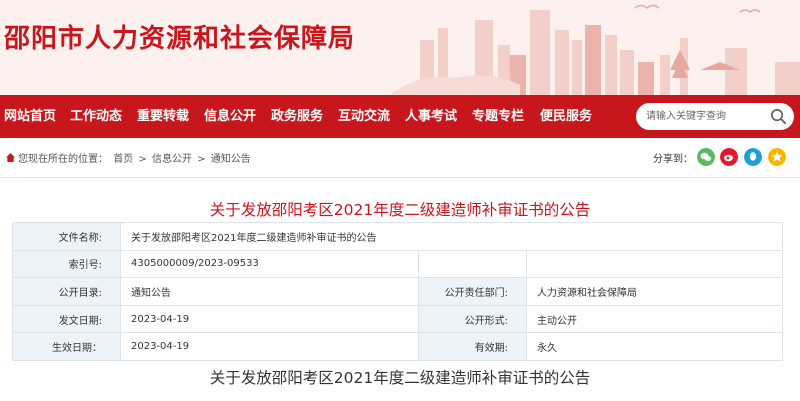  I want to click on effective-date-label: 生效日期：, so click(66, 346).